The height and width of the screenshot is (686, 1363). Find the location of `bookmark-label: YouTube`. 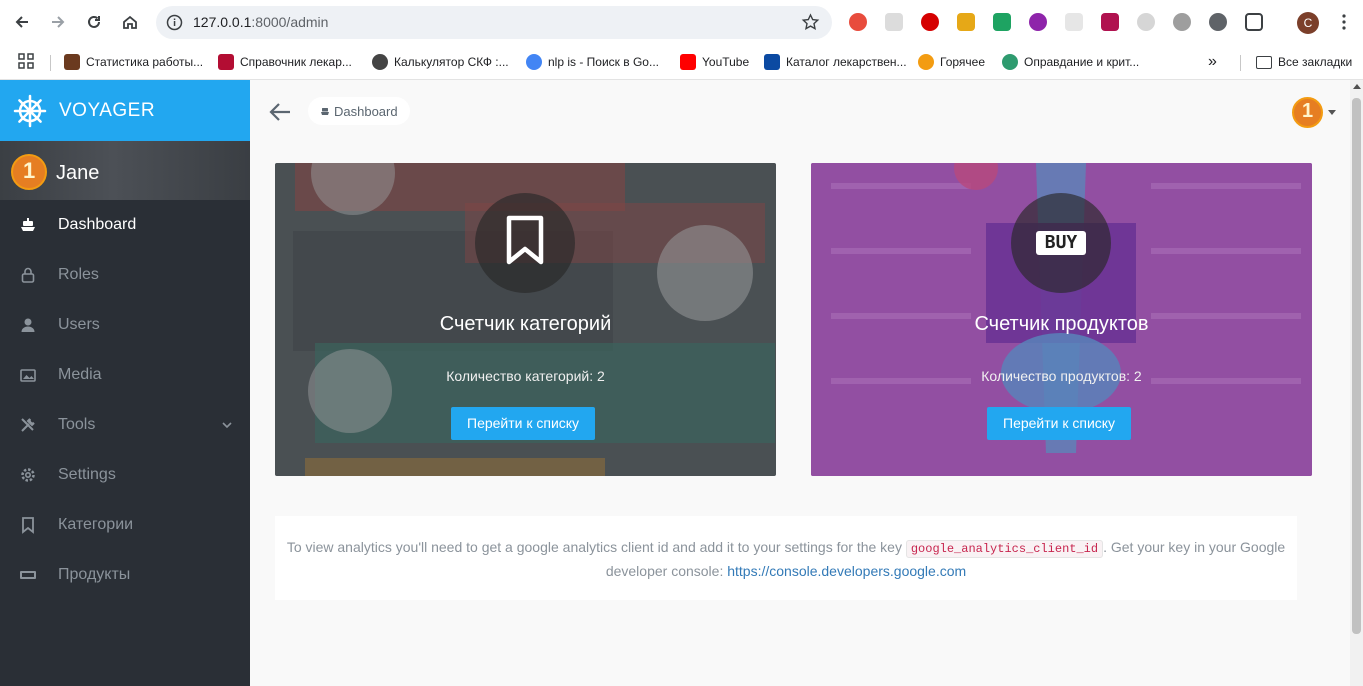

bookmark-label: YouTube is located at coordinates (726, 62).